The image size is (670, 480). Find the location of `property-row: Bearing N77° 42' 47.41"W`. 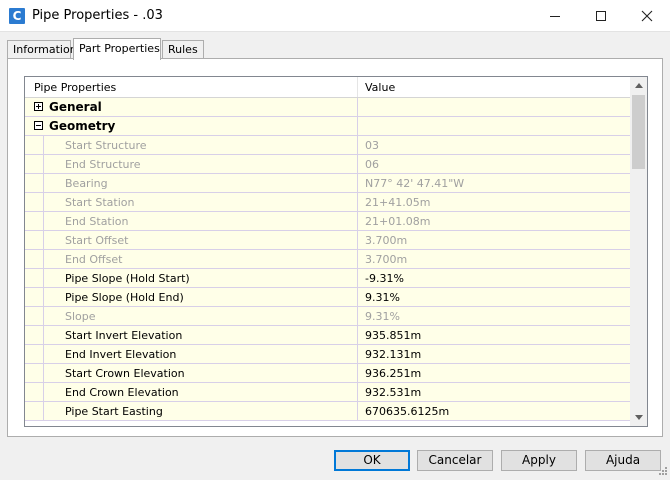

property-row: Bearing N77° 42' 47.41"W is located at coordinates (327, 183).